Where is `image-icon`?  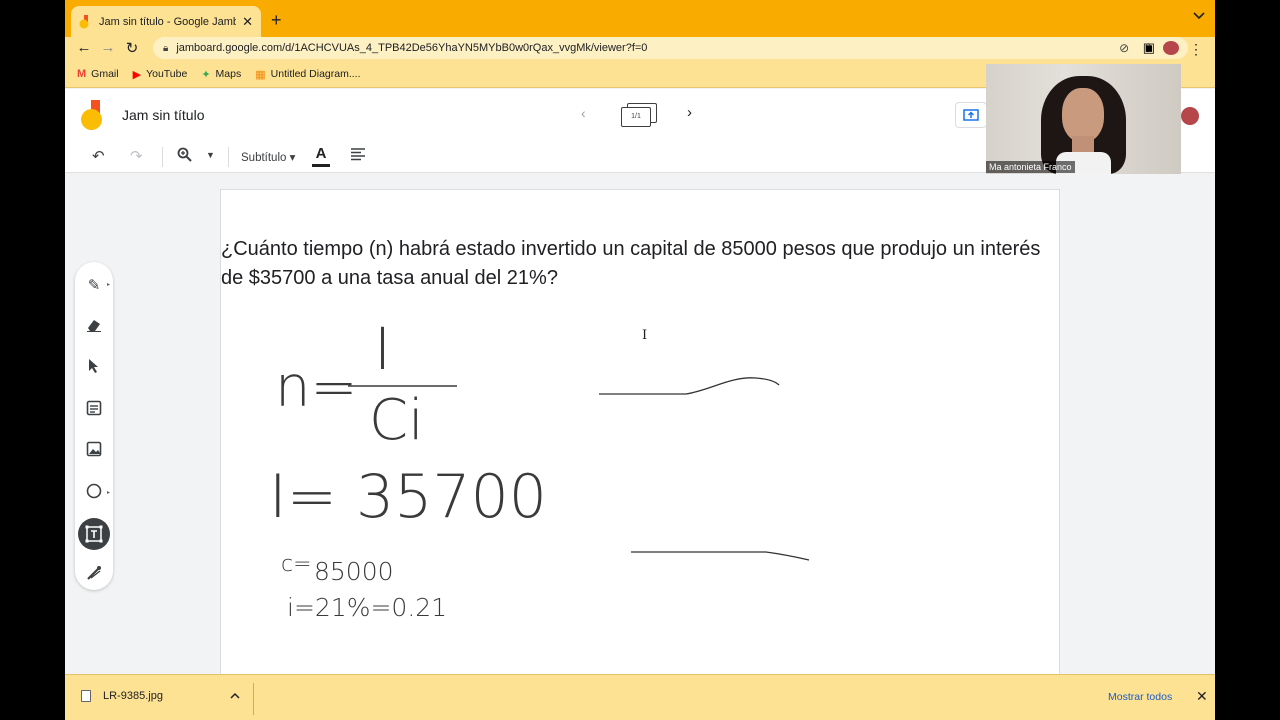 image-icon is located at coordinates (94, 451).